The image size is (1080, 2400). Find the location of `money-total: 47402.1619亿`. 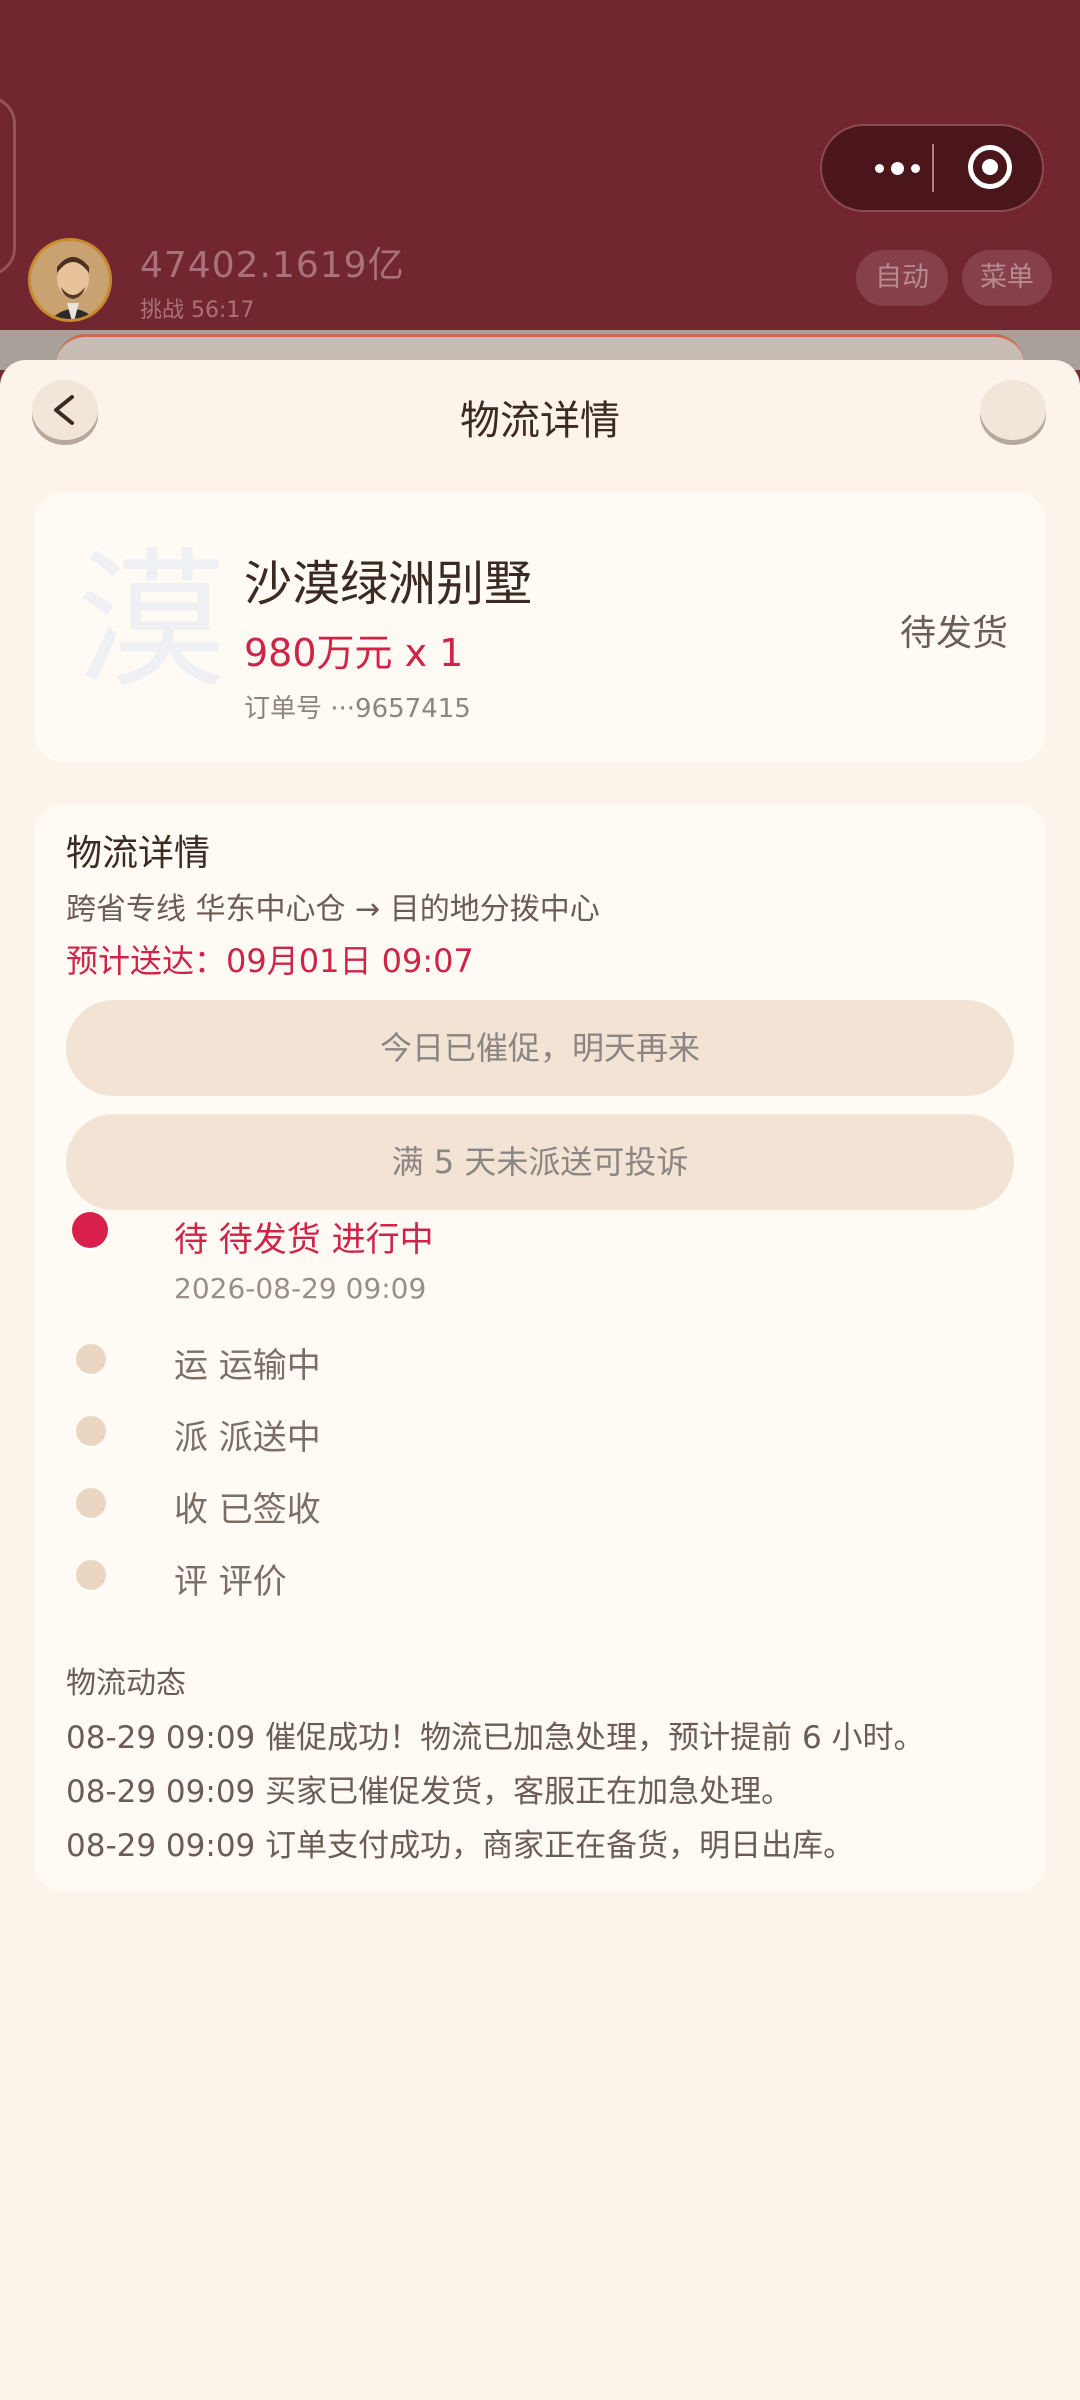

money-total: 47402.1619亿 is located at coordinates (272, 265).